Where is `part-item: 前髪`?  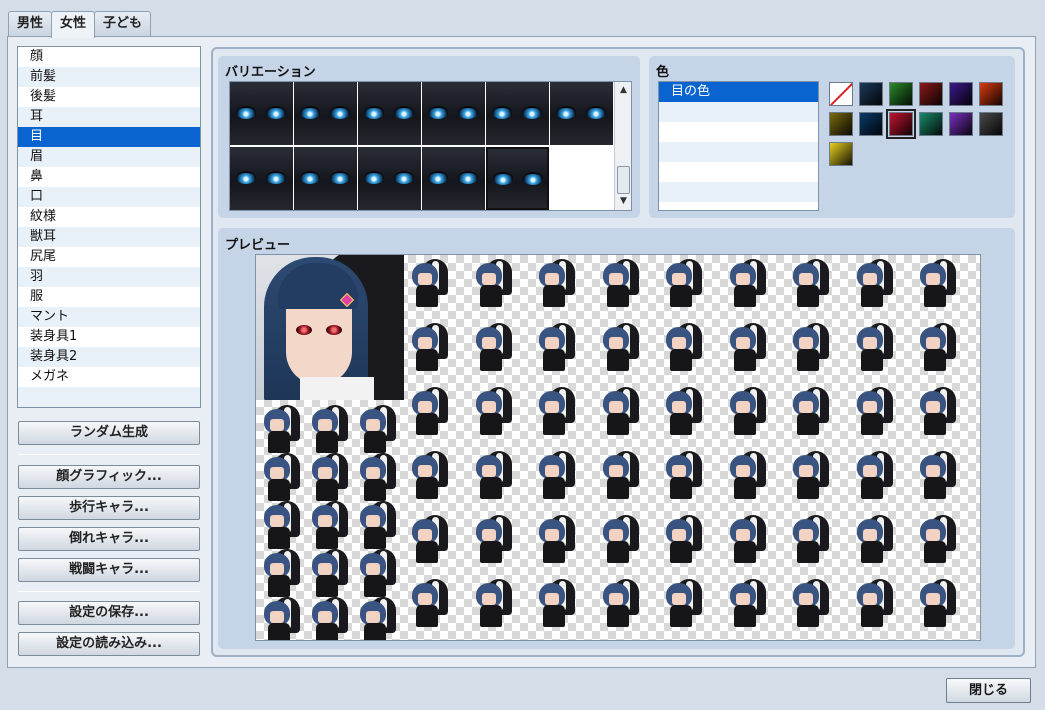 part-item: 前髪 is located at coordinates (109, 77).